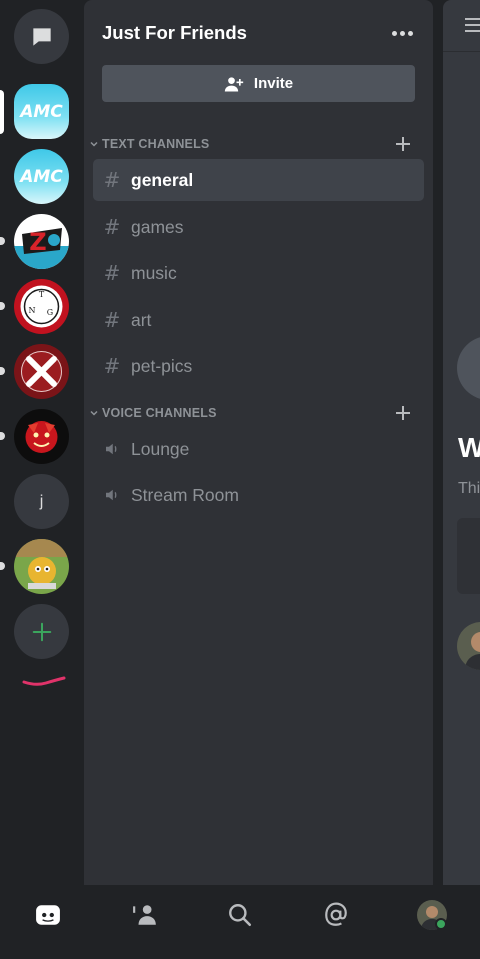 The image size is (480, 959). I want to click on channel-name: general, so click(162, 179).